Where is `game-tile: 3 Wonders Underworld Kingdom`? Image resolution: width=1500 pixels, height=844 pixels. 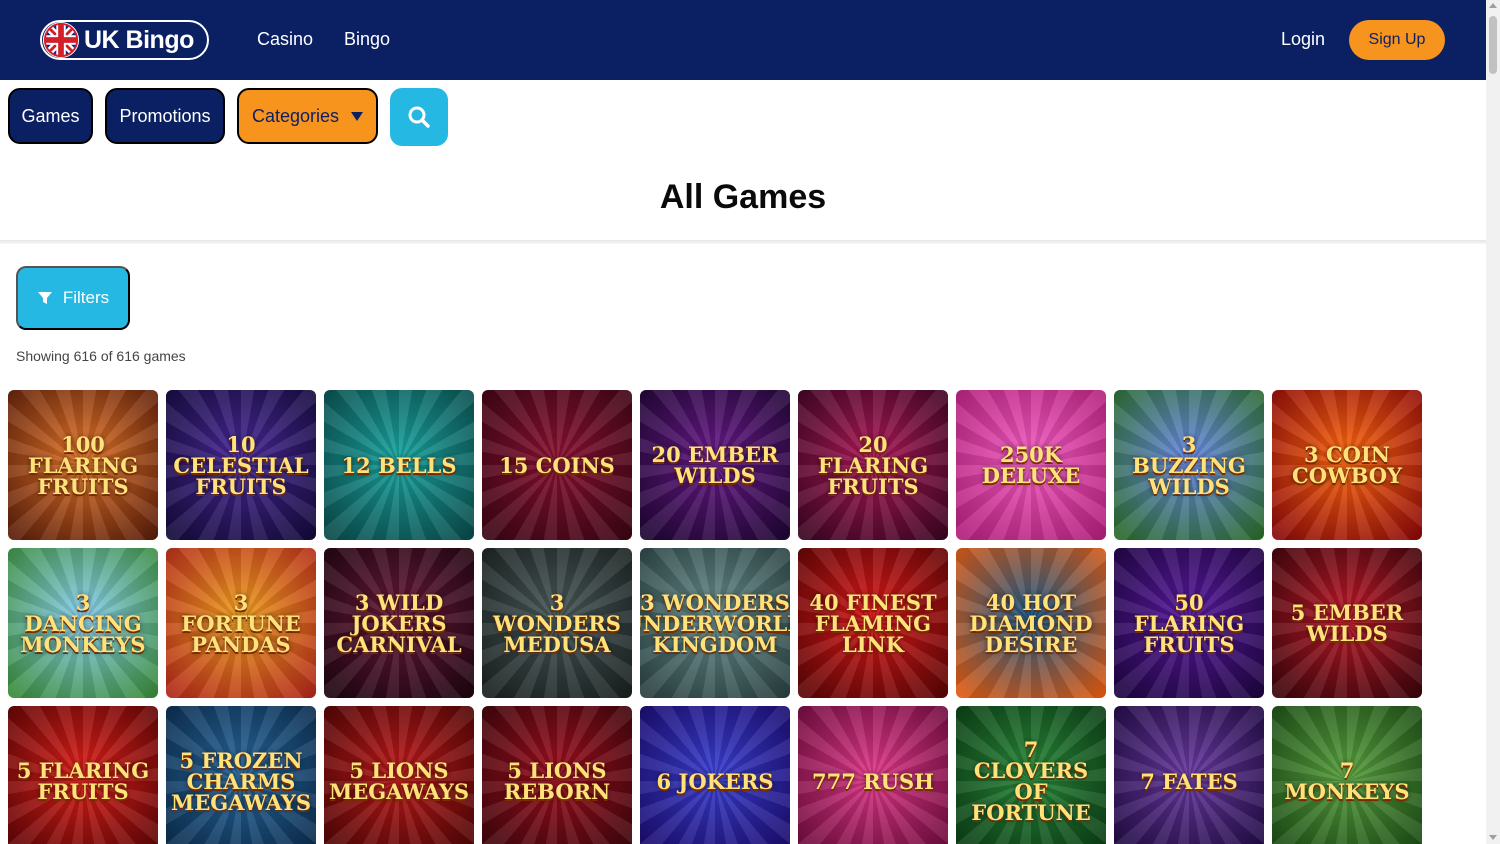 game-tile: 3 Wonders Underworld Kingdom is located at coordinates (715, 623).